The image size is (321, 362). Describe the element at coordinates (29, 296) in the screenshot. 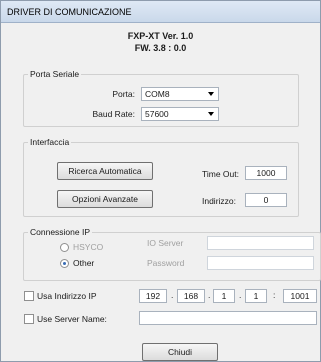

I see `use-ip-checkbox` at that location.